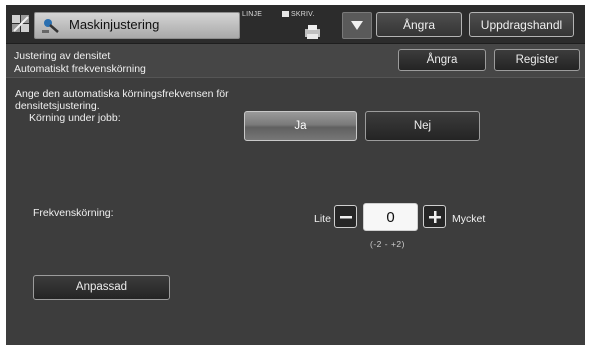  I want to click on minus-icon, so click(346, 217).